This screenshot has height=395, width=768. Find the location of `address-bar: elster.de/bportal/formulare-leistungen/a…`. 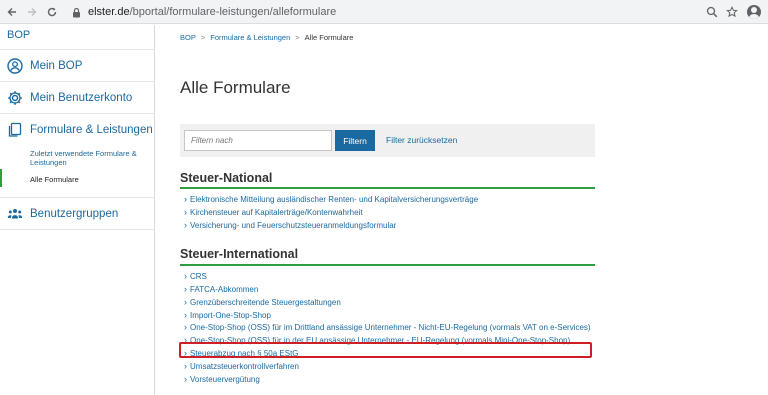

address-bar: elster.de/bportal/formulare-leistungen/a… is located at coordinates (379, 12).